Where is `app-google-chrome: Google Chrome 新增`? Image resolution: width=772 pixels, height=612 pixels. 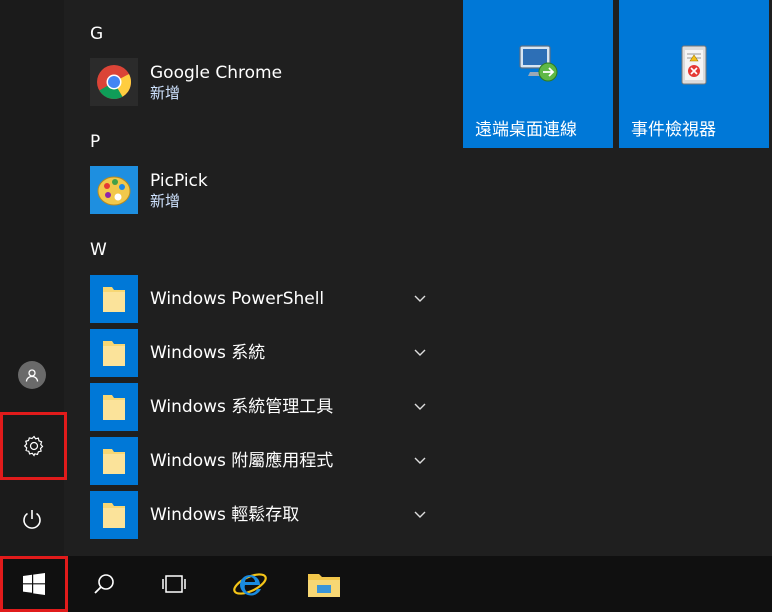 app-google-chrome: Google Chrome 新增 is located at coordinates (265, 82).